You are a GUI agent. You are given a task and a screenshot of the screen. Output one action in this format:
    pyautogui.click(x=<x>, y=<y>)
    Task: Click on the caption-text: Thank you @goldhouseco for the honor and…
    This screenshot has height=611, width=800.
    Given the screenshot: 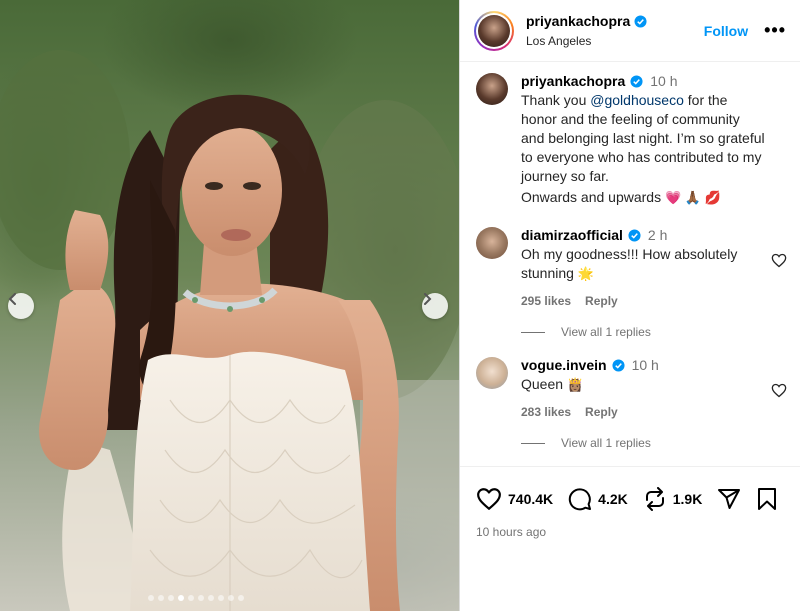 What is the action you would take?
    pyautogui.click(x=643, y=138)
    